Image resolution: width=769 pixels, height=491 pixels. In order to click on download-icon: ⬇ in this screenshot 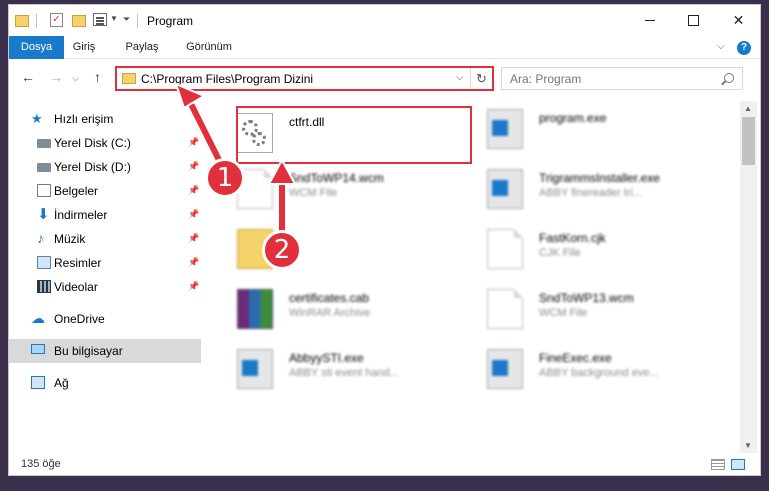, I will do `click(43, 214)`.